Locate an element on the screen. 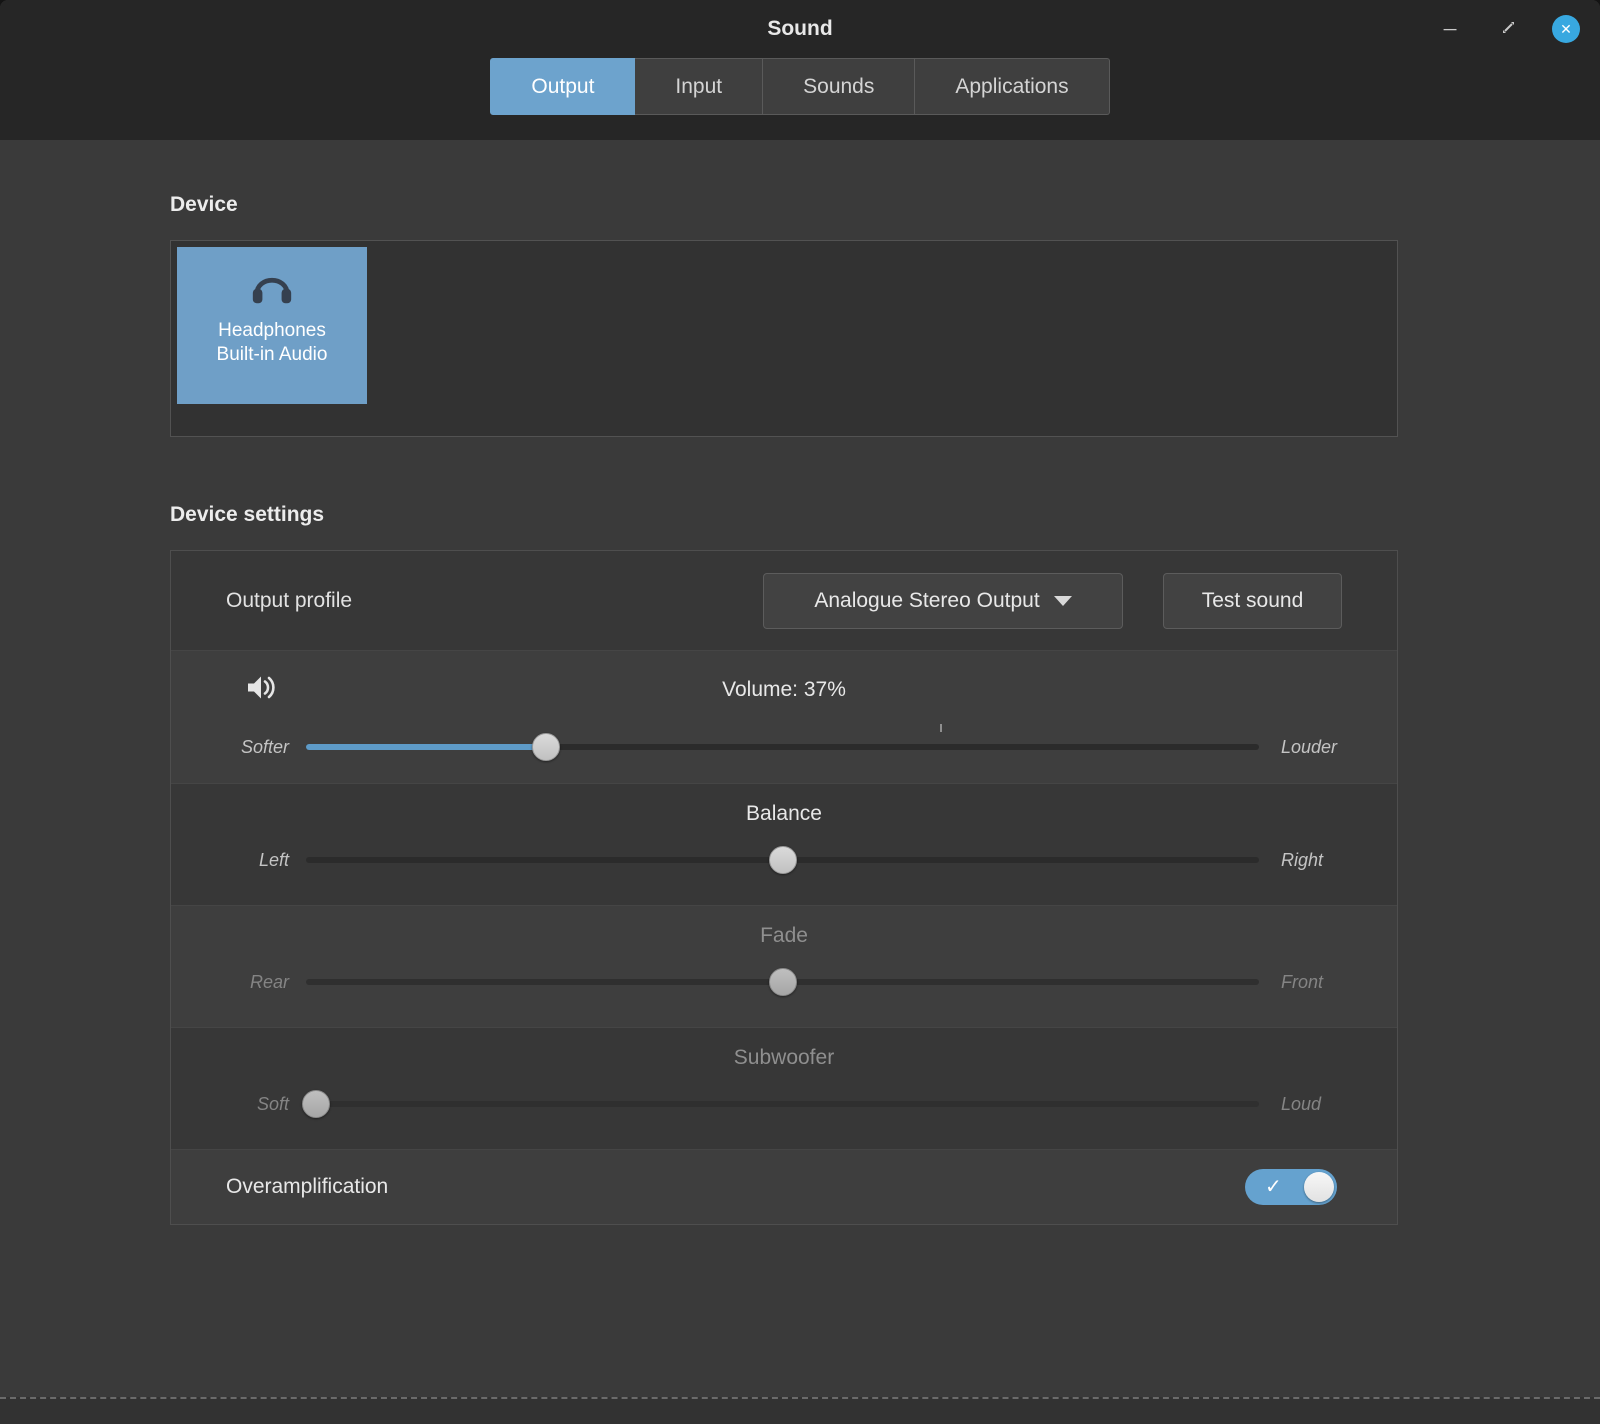  subwoofer-soft-label: Soft is located at coordinates (272, 1103).